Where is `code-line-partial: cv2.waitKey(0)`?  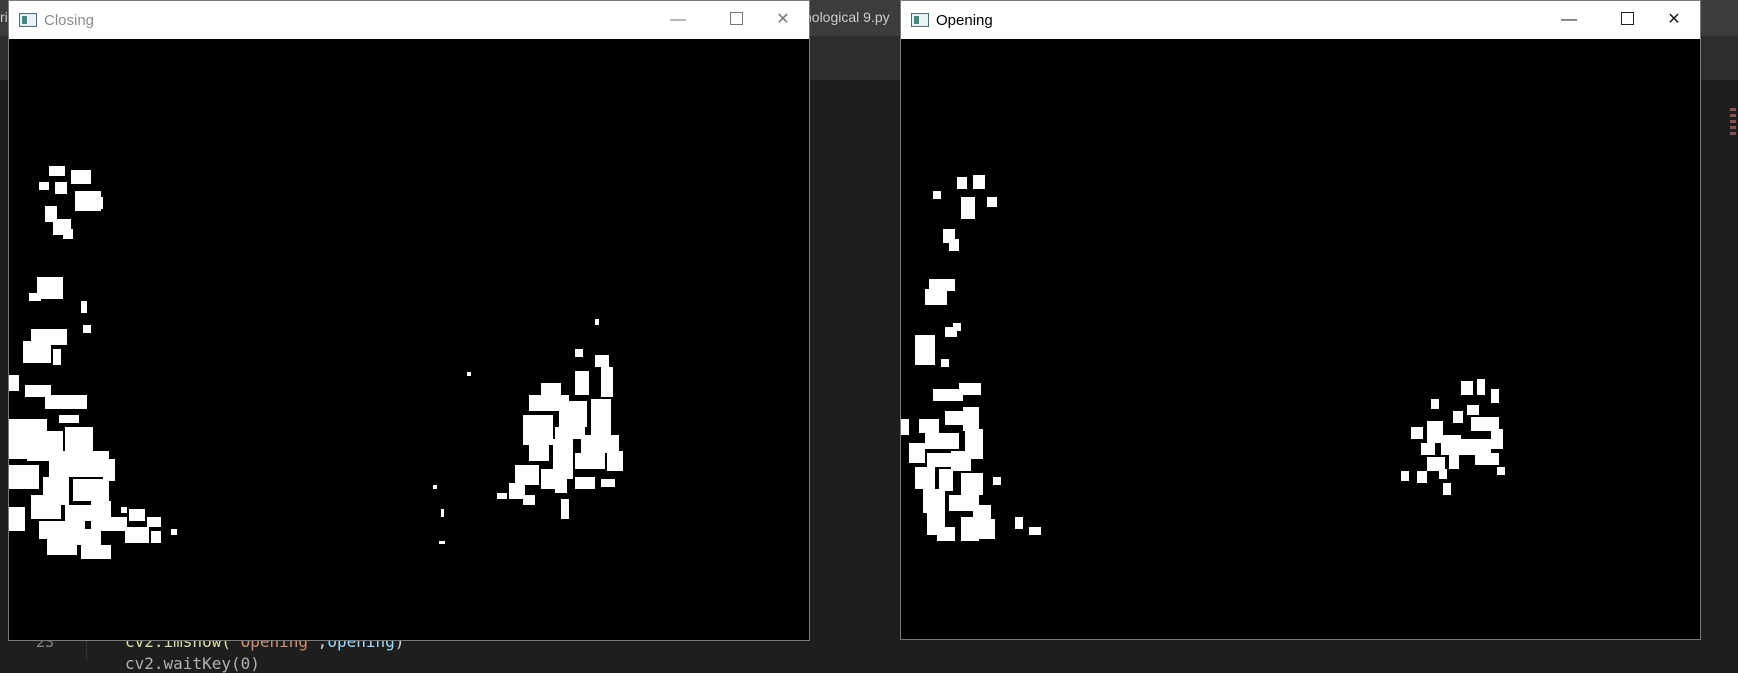
code-line-partial: cv2.waitKey(0) is located at coordinates (192, 663).